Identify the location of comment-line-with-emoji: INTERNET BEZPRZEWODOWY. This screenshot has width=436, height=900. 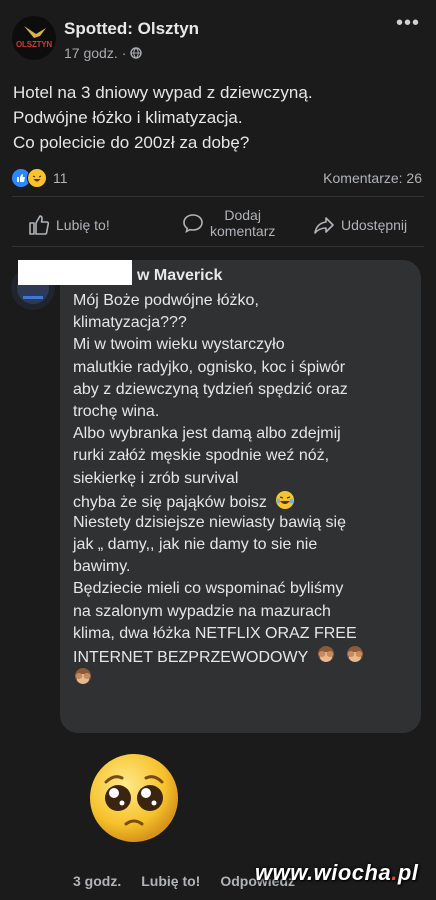
(219, 656).